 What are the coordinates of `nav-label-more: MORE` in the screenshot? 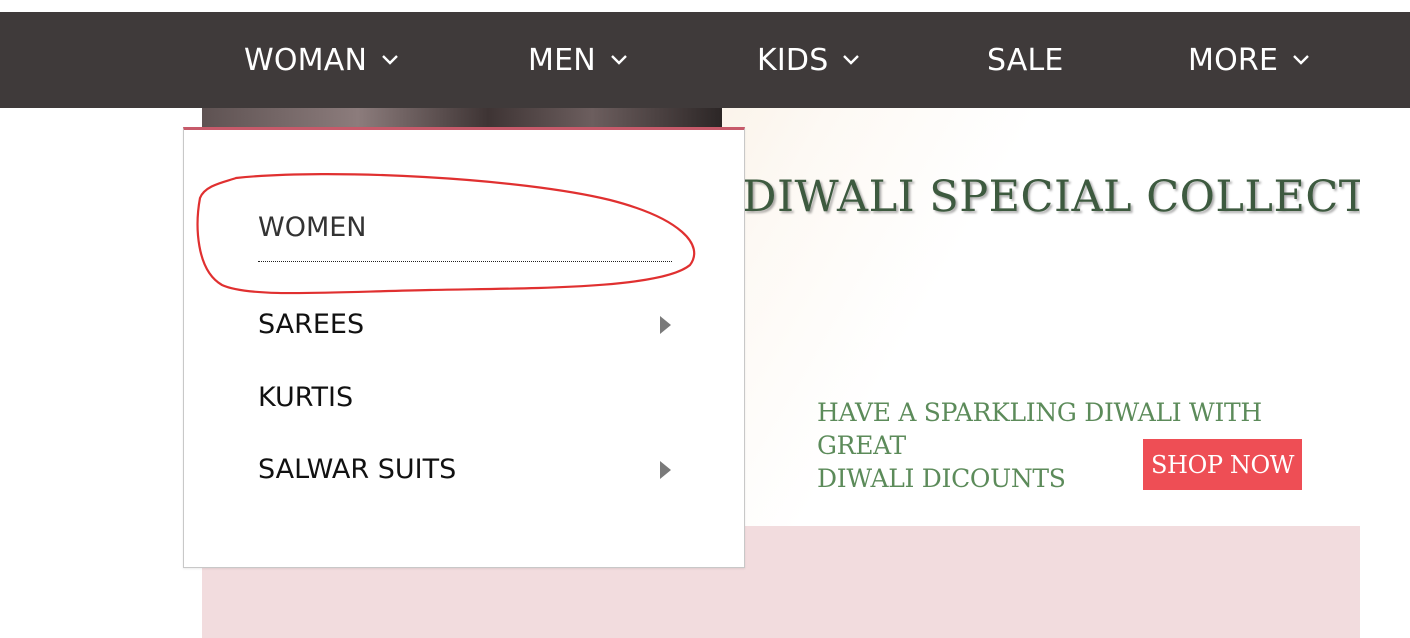 It's located at (1233, 60).